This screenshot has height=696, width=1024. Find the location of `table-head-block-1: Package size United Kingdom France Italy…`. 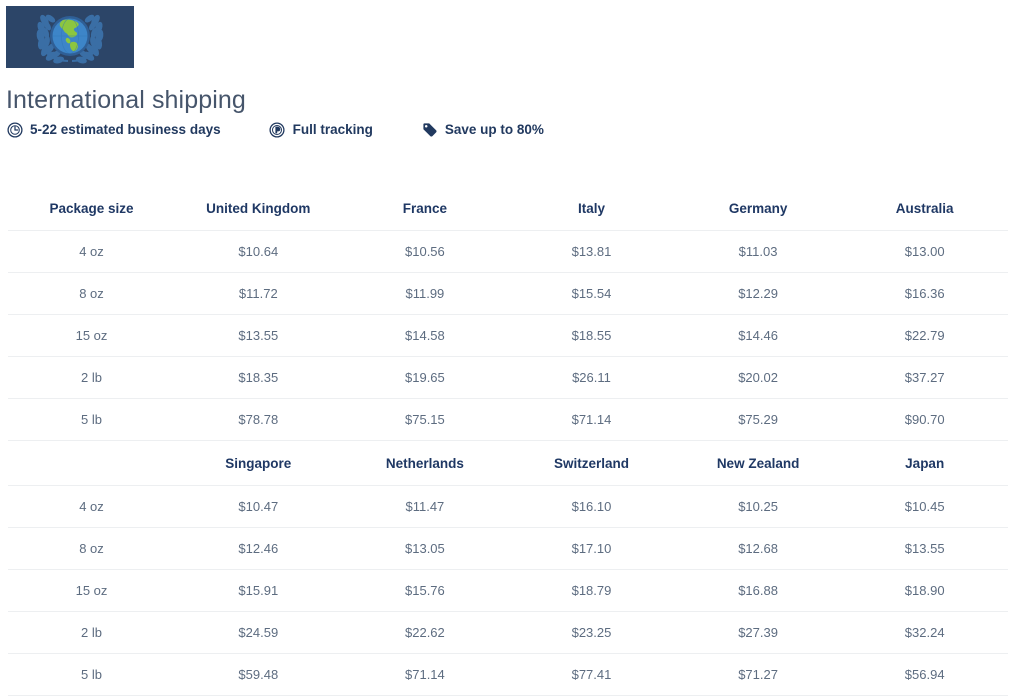

table-head-block-1: Package size United Kingdom France Italy… is located at coordinates (508, 208).